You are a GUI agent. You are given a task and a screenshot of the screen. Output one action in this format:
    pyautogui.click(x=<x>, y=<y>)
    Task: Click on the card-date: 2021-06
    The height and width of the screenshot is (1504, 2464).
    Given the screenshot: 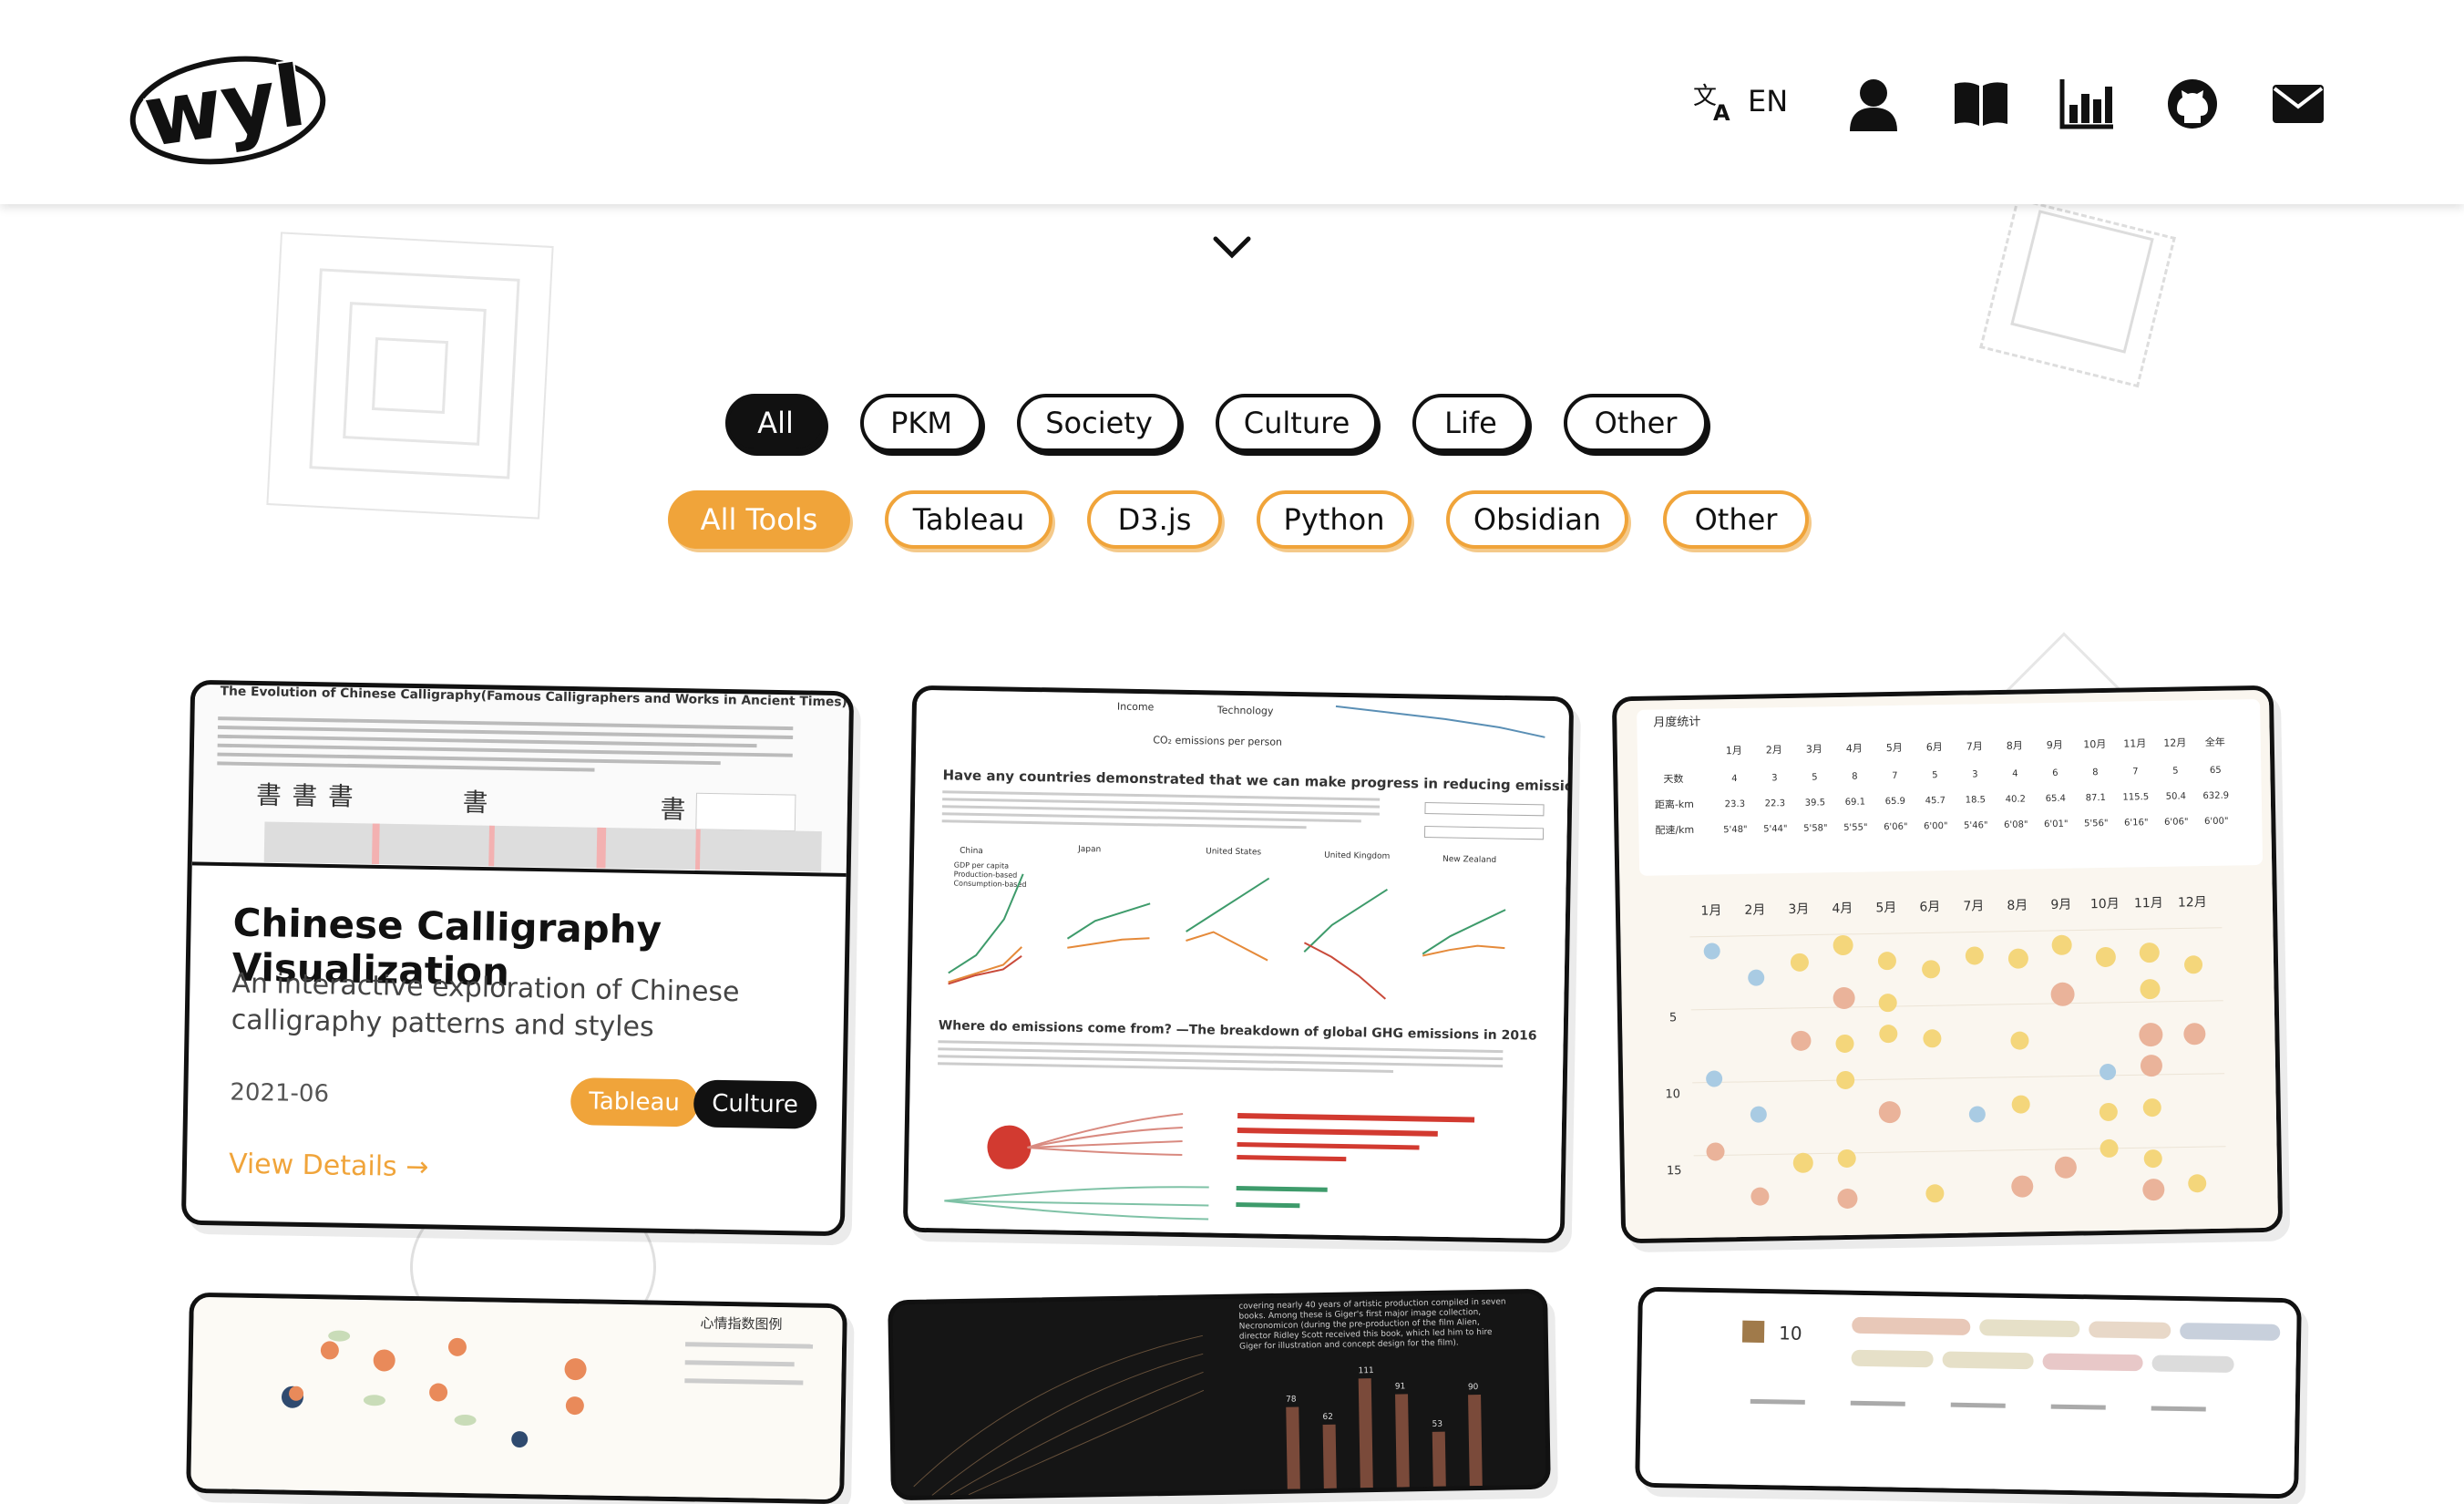 What is the action you would take?
    pyautogui.click(x=280, y=1093)
    